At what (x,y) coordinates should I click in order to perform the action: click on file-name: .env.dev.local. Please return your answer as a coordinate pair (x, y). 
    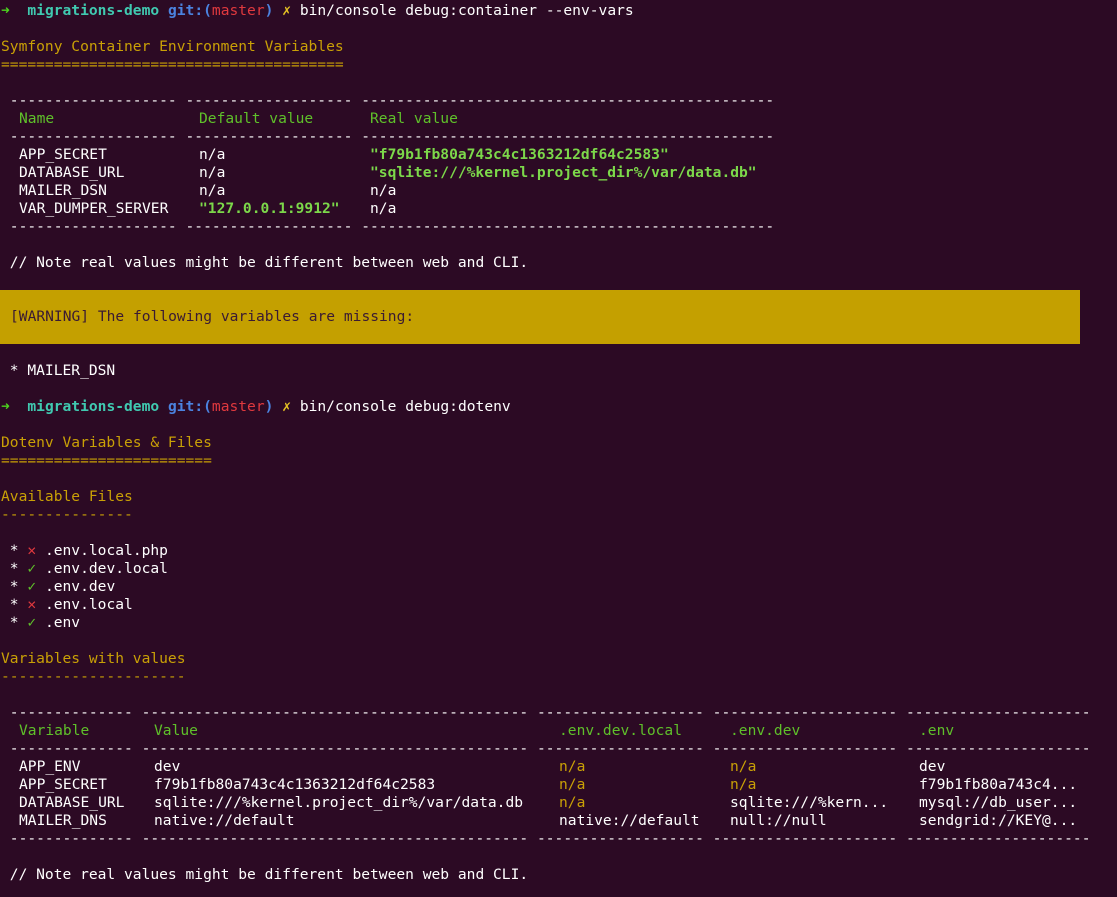
    Looking at the image, I should click on (106, 568).